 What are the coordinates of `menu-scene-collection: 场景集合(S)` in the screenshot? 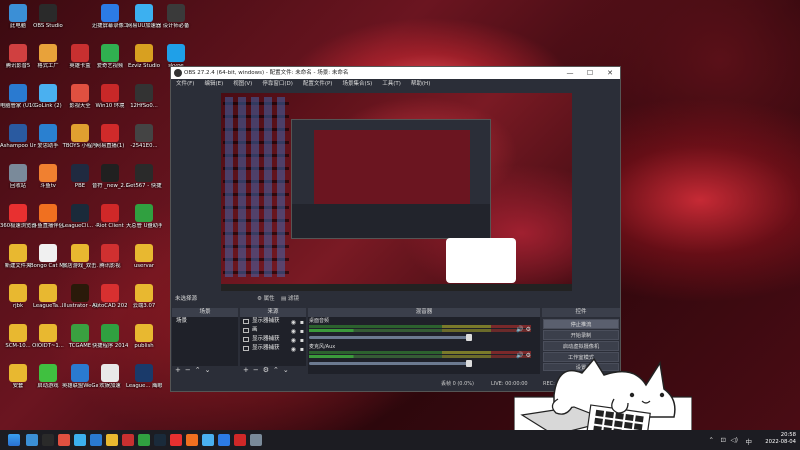 It's located at (357, 84).